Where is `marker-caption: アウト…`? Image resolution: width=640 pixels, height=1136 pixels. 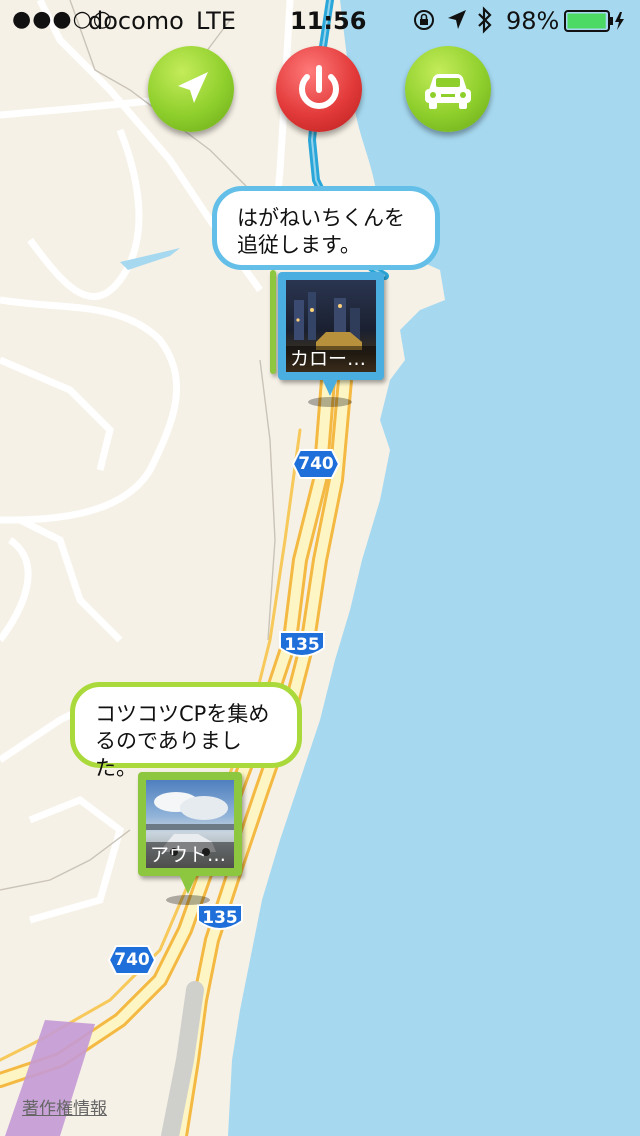 marker-caption: アウト… is located at coordinates (190, 855).